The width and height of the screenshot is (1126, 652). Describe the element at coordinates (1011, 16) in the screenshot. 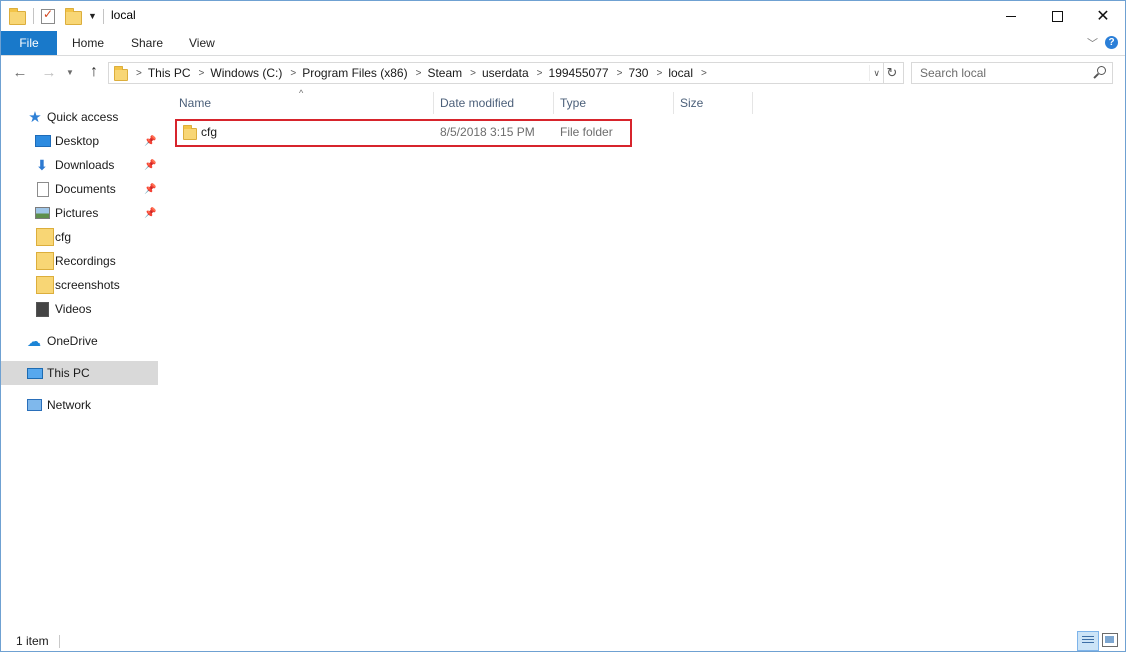

I see `minimize-button` at that location.